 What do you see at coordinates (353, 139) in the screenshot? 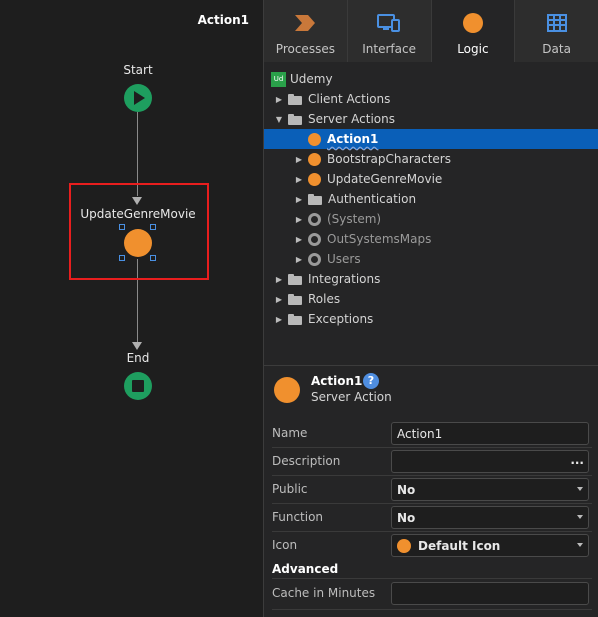
I see `tree-item-label: Action1` at bounding box center [353, 139].